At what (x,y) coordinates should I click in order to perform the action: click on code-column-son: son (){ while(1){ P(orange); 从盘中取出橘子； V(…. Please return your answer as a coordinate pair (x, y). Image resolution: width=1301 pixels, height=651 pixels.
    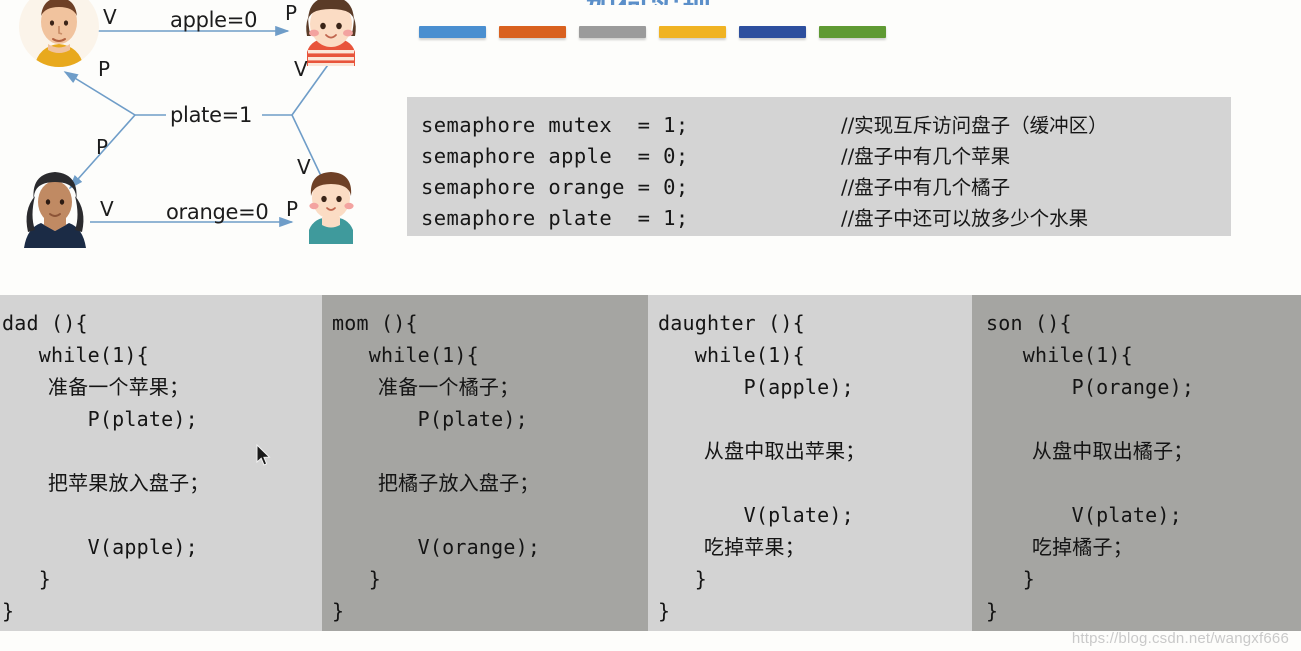
    Looking at the image, I should click on (1136, 463).